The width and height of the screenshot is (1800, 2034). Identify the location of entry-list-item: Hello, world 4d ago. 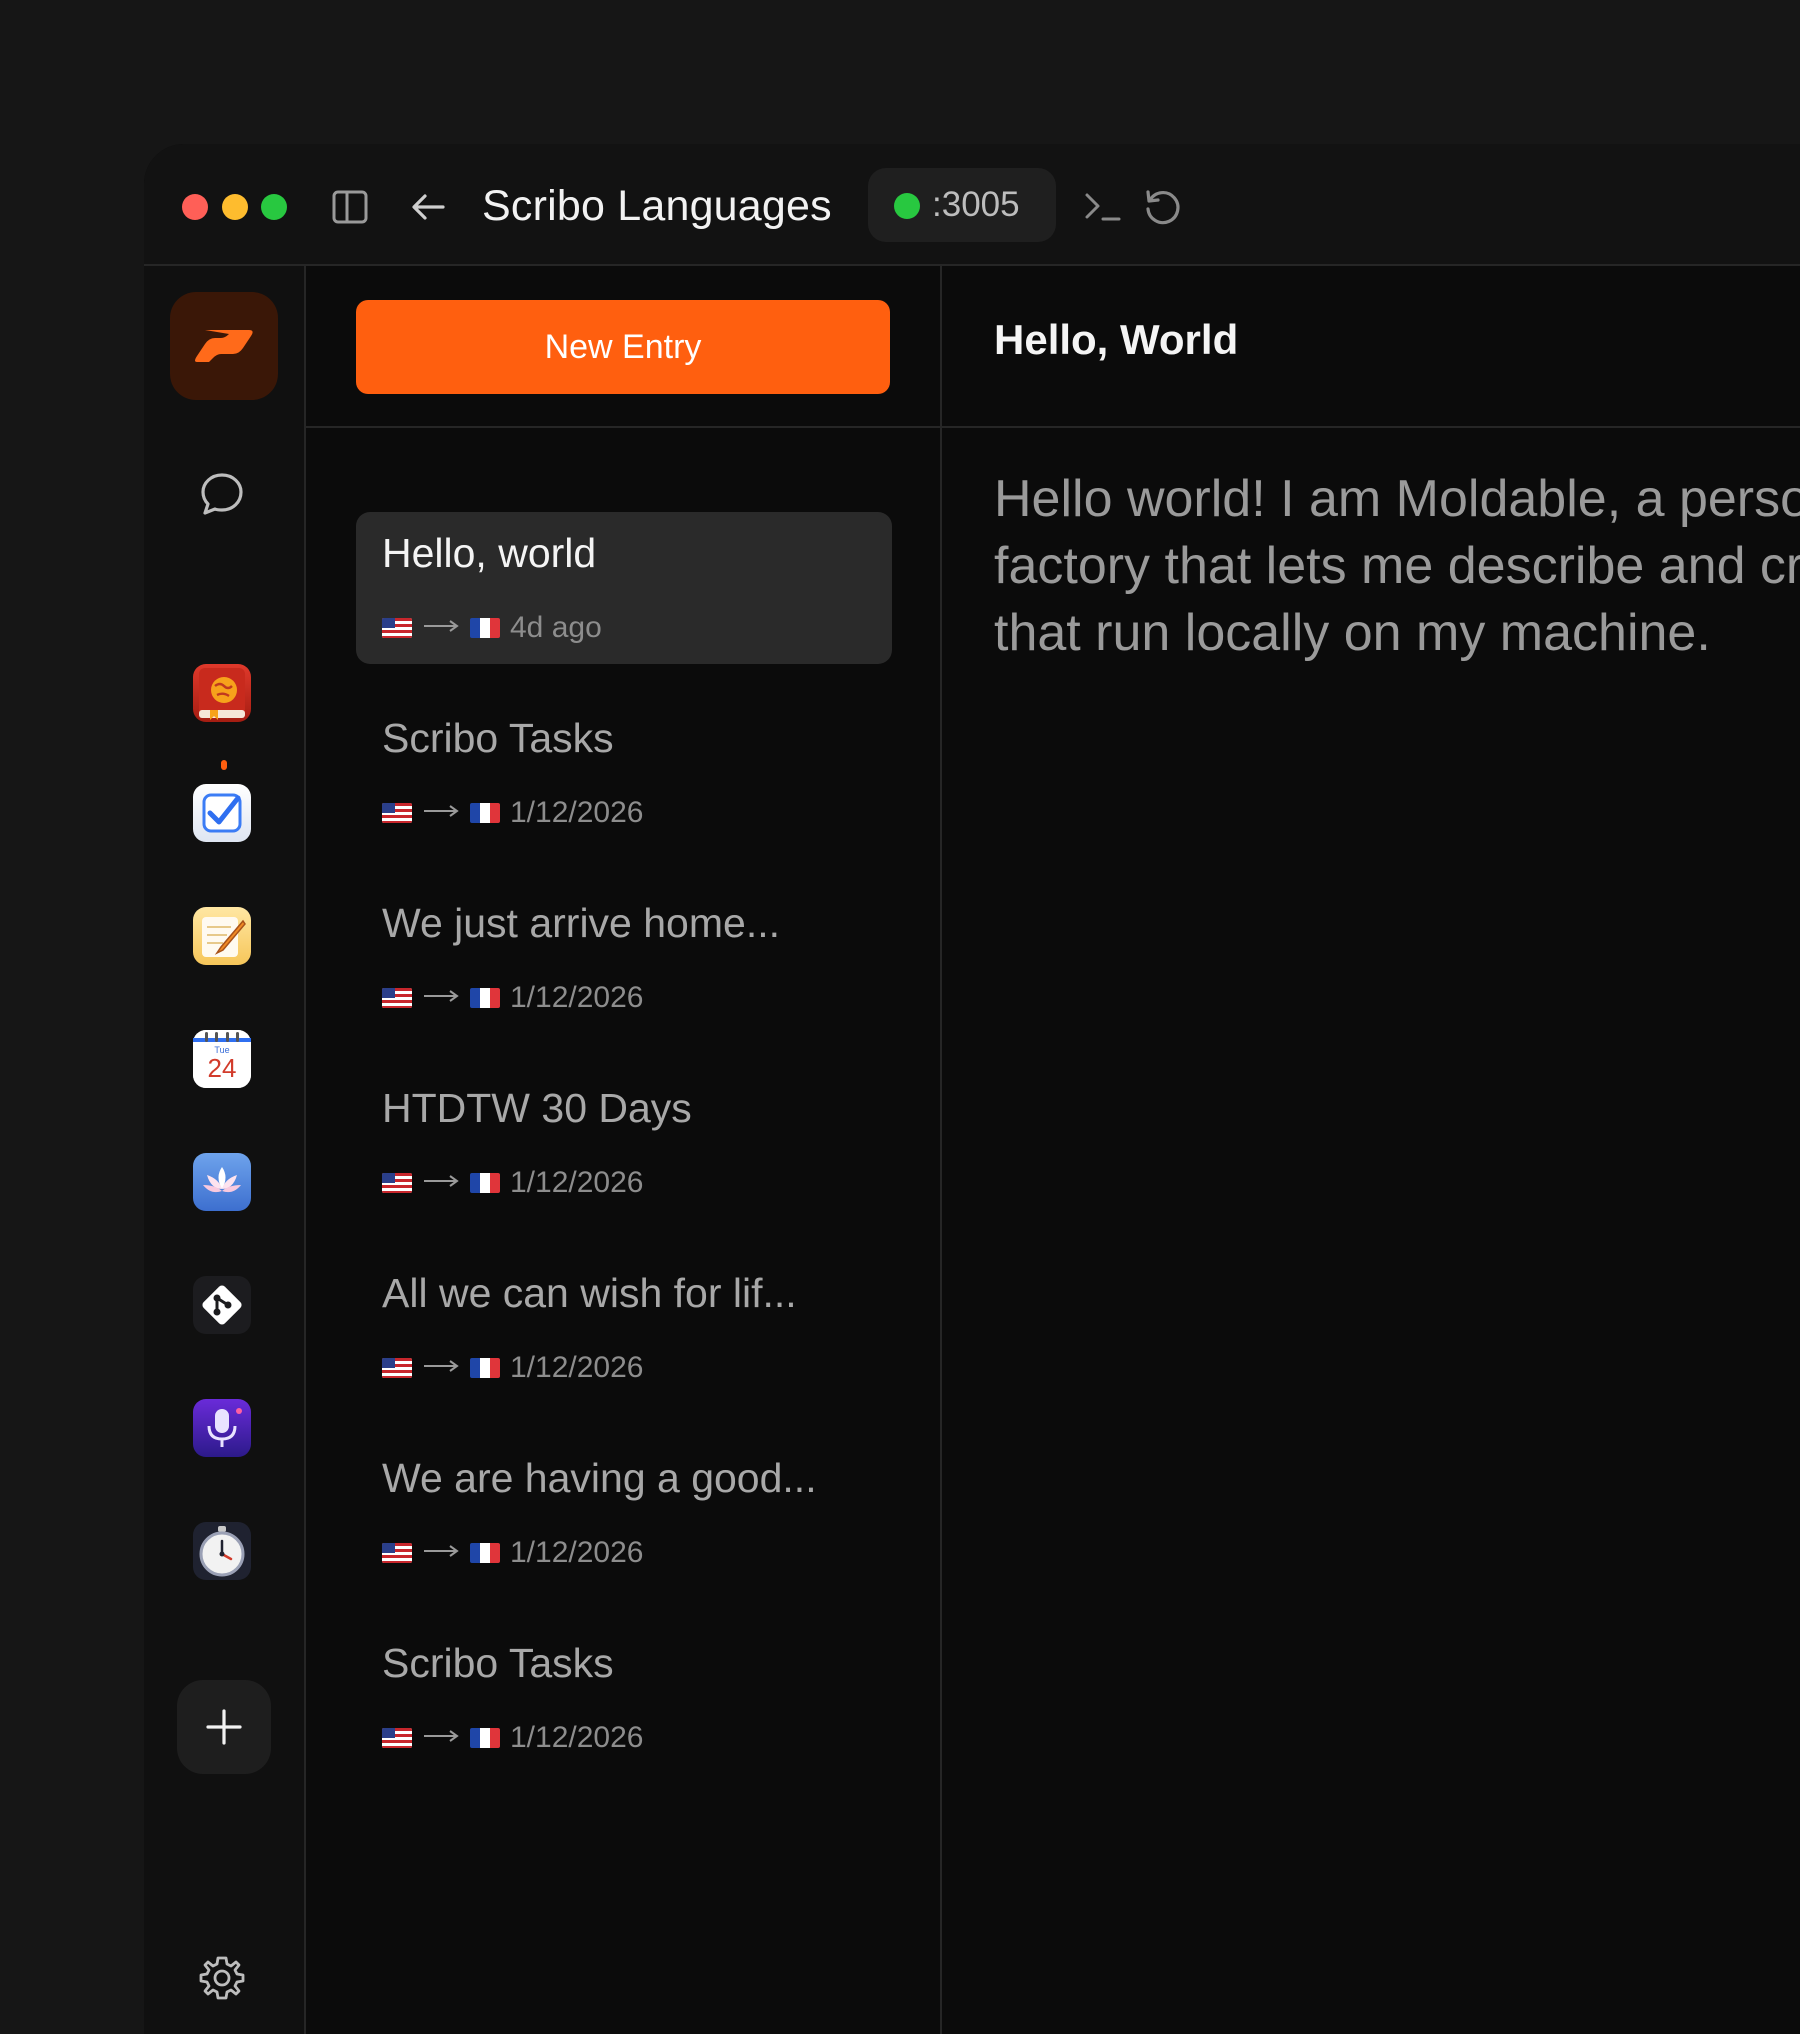
(624, 588).